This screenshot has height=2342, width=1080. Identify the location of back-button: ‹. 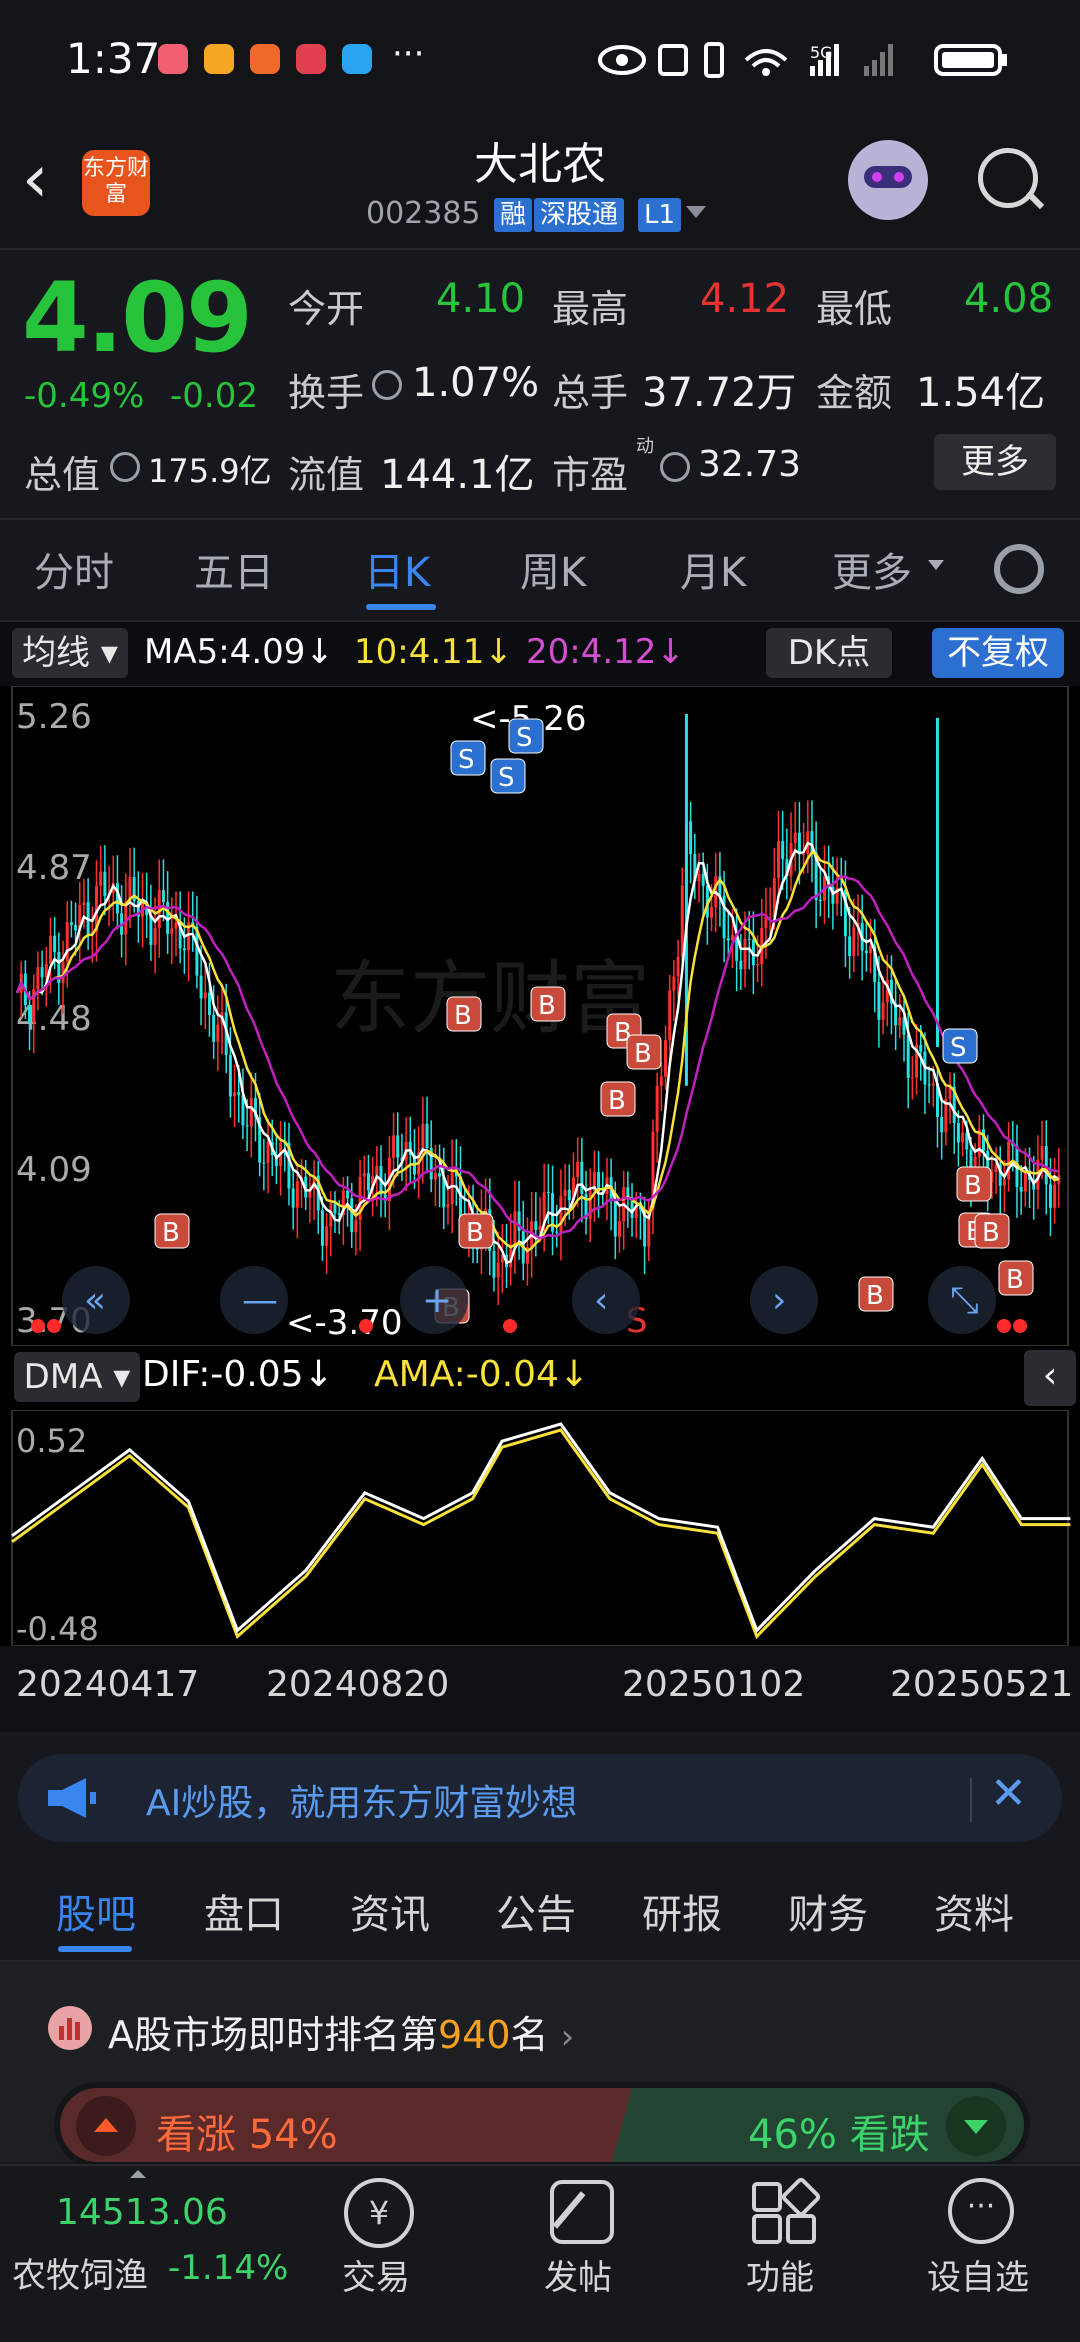
(35, 179).